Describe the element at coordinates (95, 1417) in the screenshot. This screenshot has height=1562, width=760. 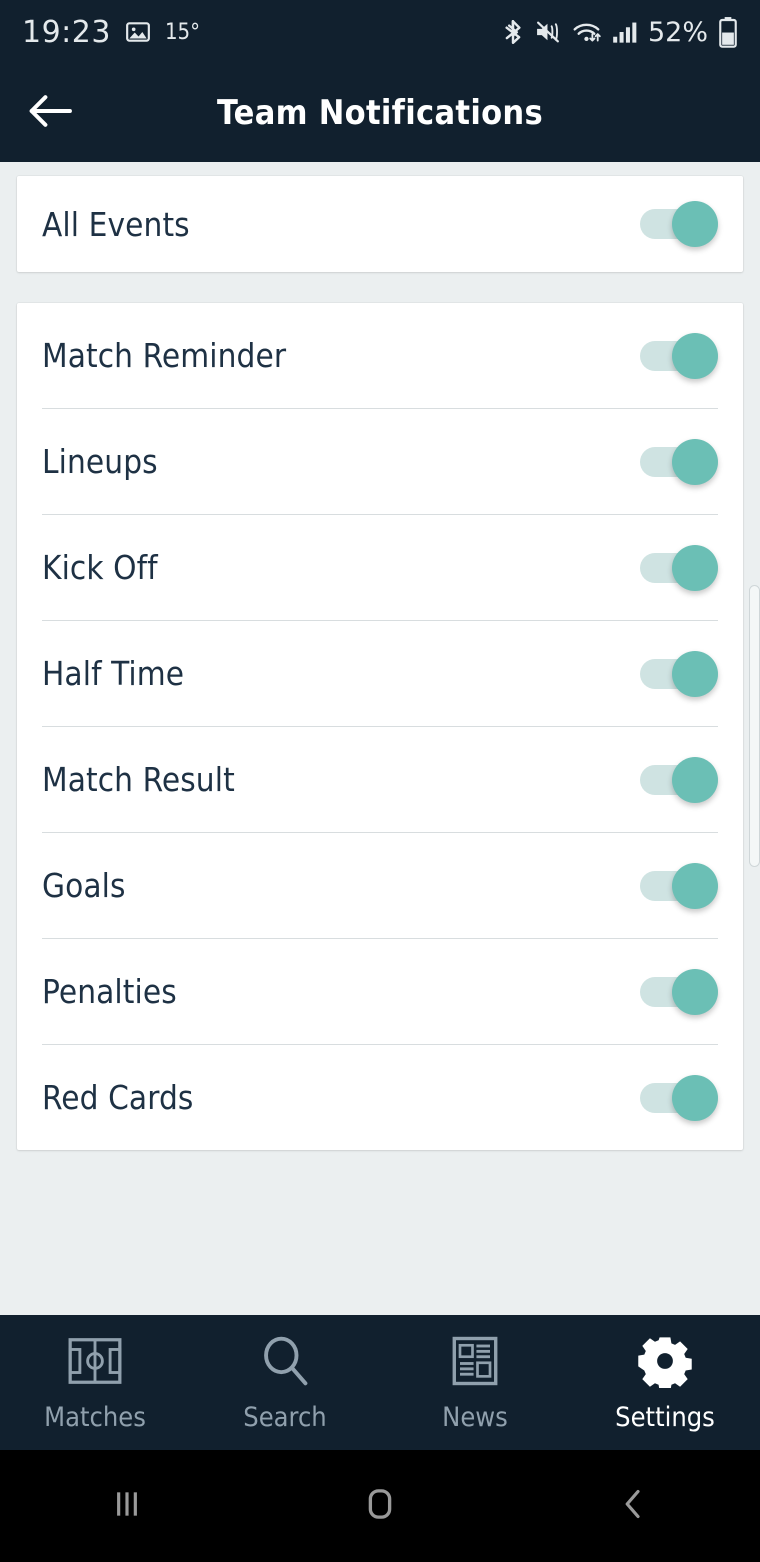
I see `nav-label-matches: Matches` at that location.